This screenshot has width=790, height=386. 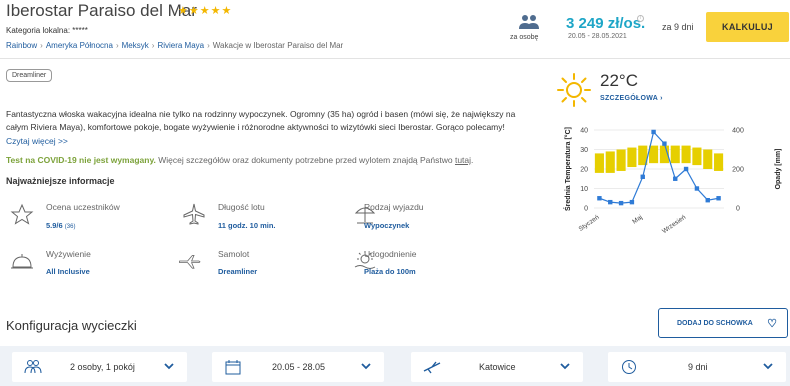 I want to click on y2-axis-label: Opady [mm], so click(x=778, y=169).